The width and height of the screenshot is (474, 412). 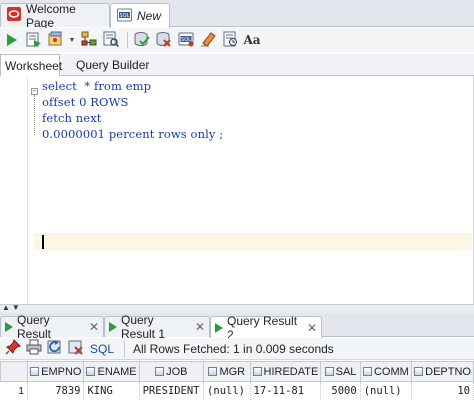 What do you see at coordinates (112, 65) in the screenshot?
I see `tab-query-builder: Query Builder` at bounding box center [112, 65].